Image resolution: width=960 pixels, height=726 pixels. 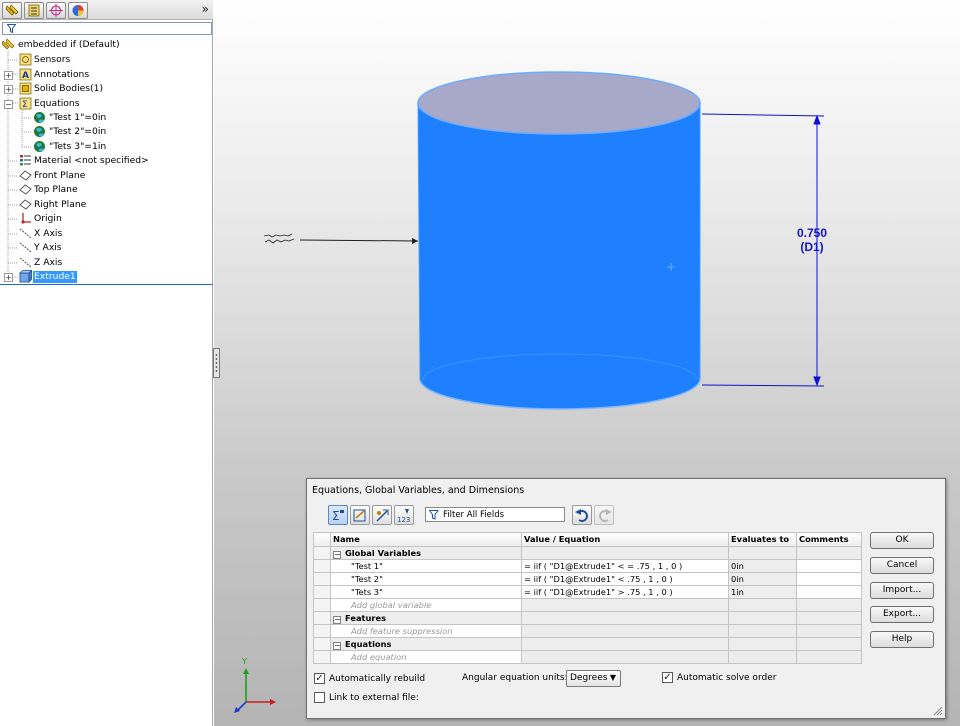 I want to click on tree-item-z-axis: Z Axis, so click(x=106, y=263).